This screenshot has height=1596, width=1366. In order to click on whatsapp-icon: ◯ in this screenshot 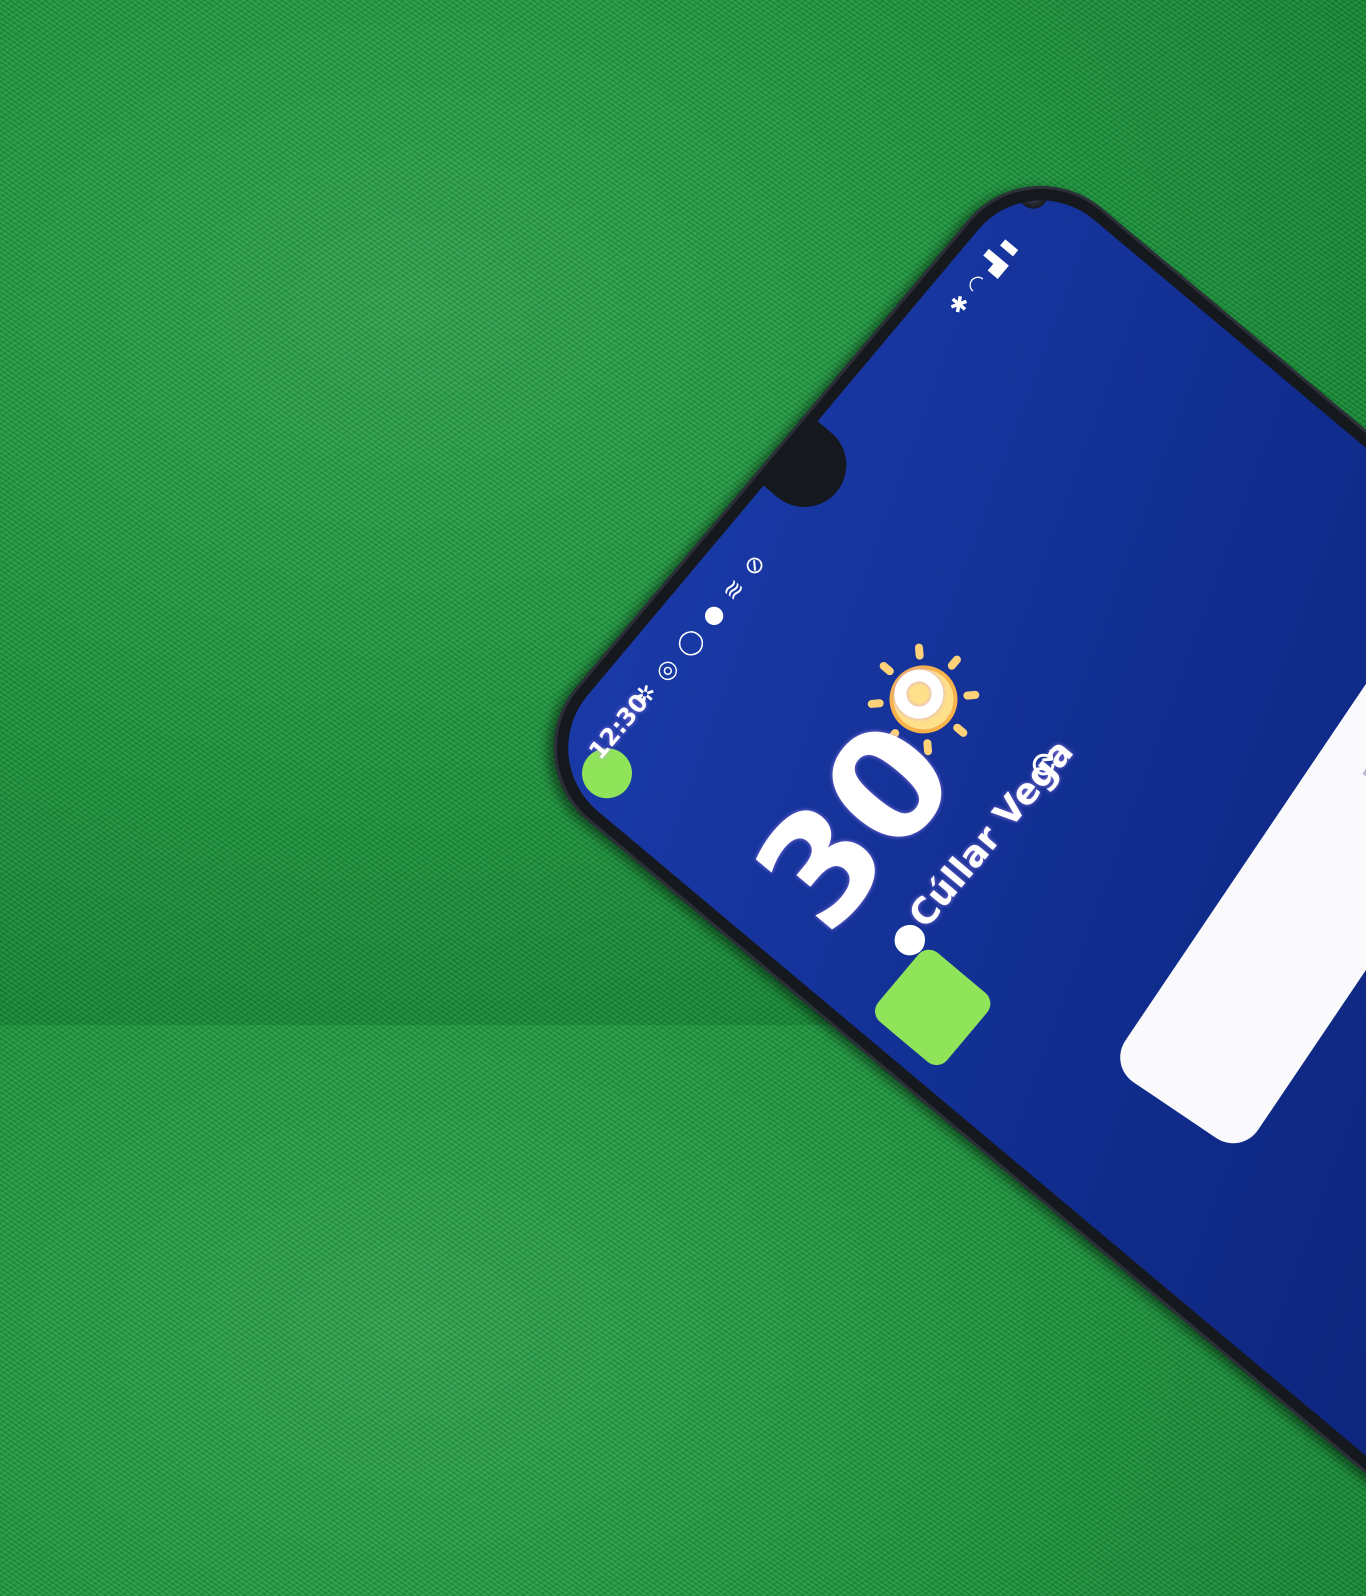, I will do `click(689, 642)`.